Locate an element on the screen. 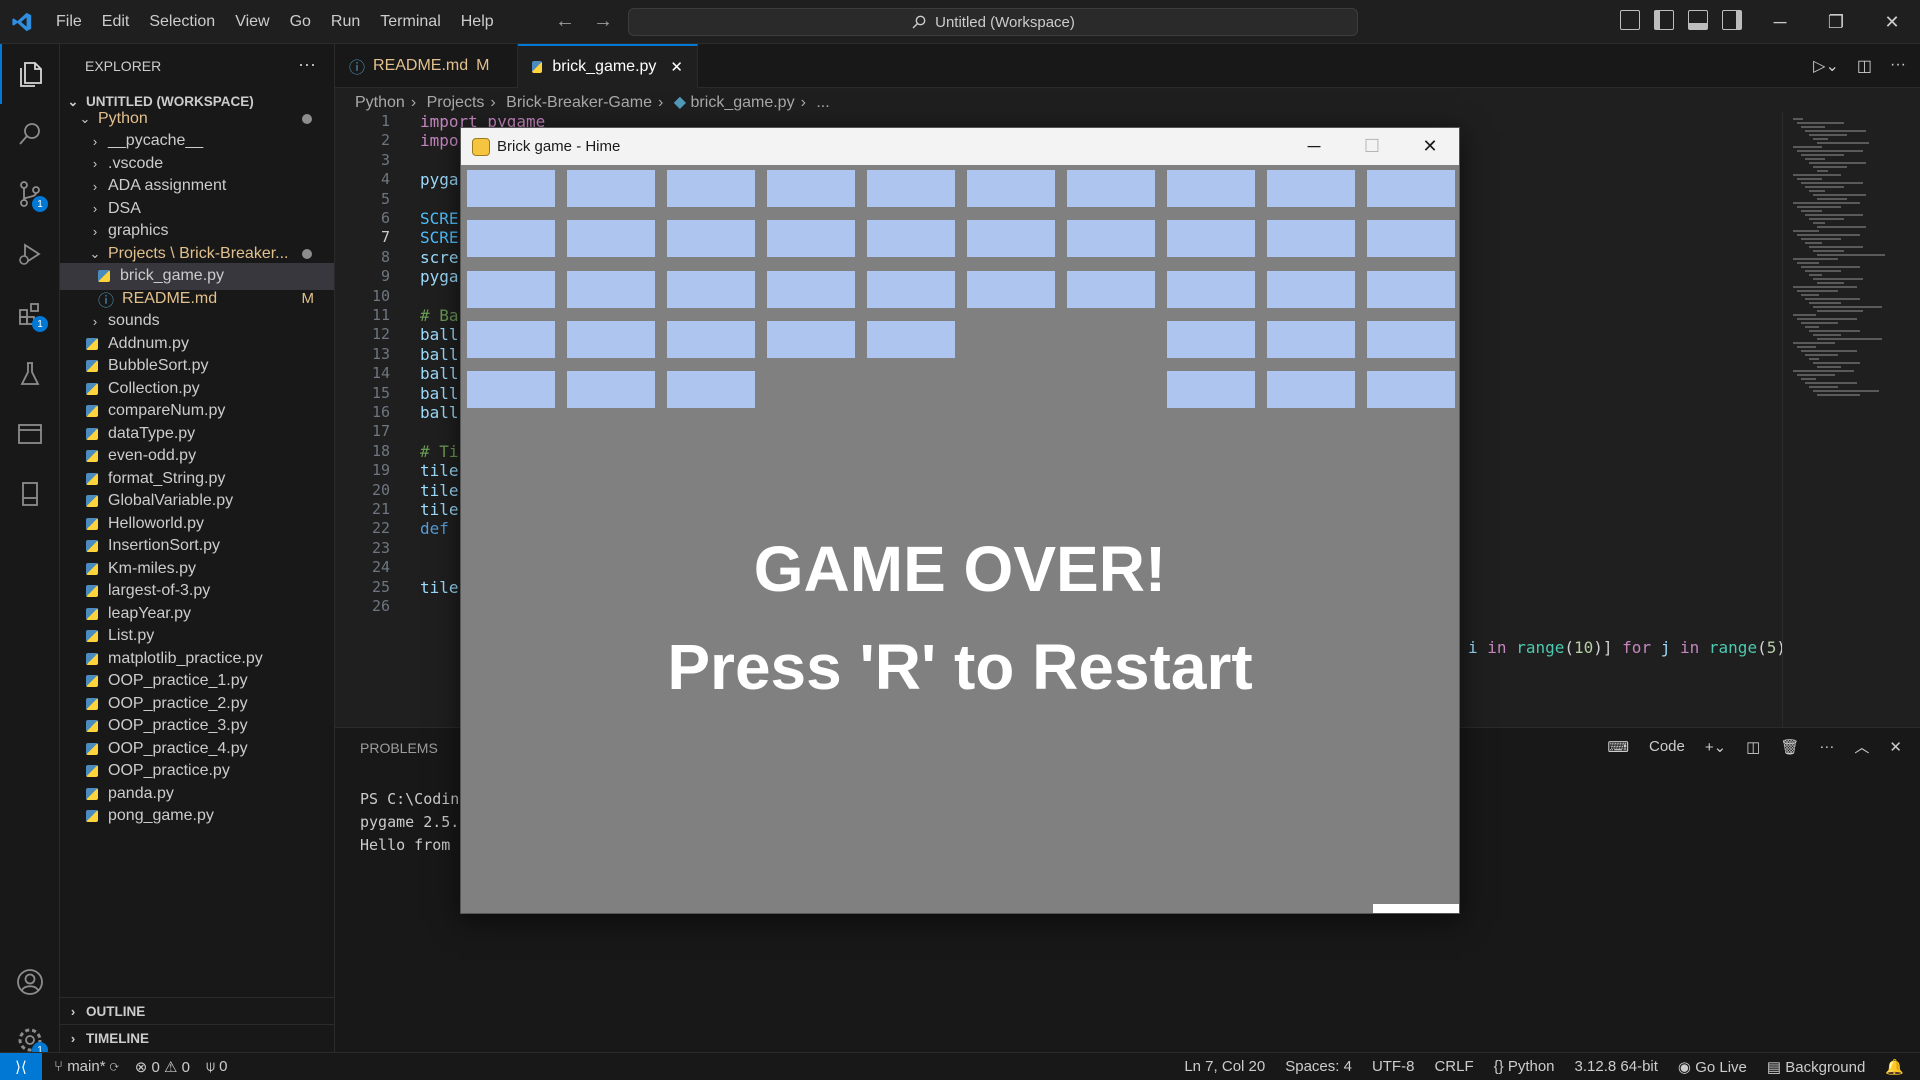  menu-item-selection: Selection is located at coordinates (182, 22).